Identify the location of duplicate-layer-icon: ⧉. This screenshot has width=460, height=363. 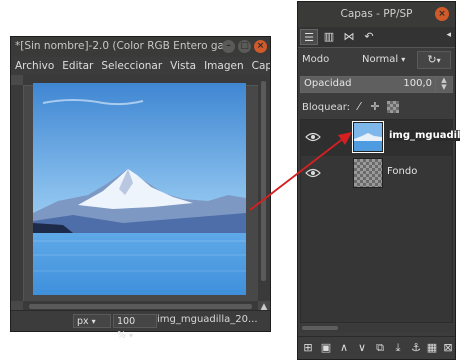
(380, 348).